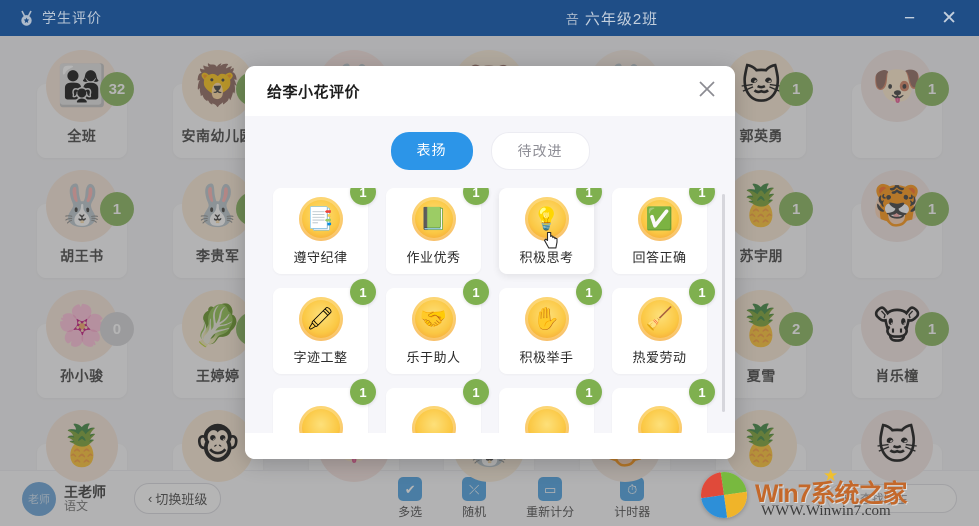 The width and height of the screenshot is (979, 526). Describe the element at coordinates (659, 218) in the screenshot. I see `check-mark-icon: ✅` at that location.